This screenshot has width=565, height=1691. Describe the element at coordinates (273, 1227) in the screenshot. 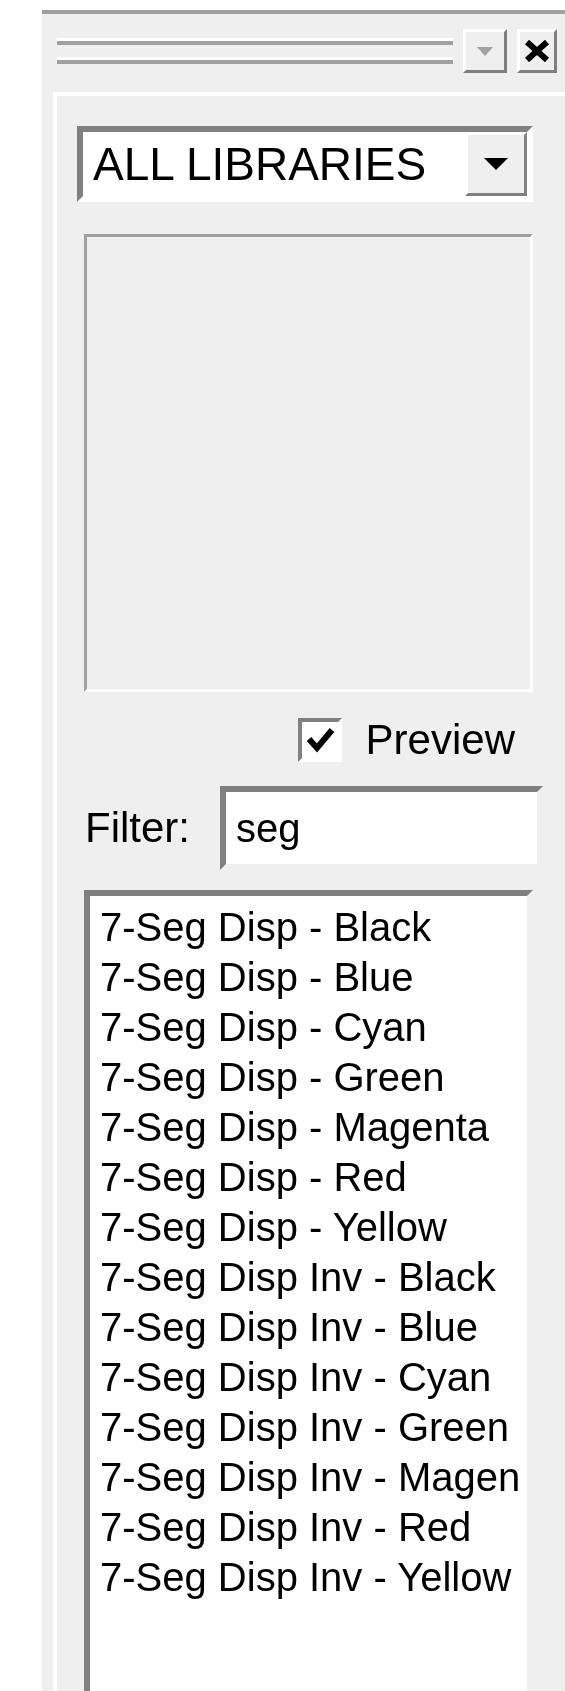

I see `list-item: 7-Seg Disp - Yellow` at that location.